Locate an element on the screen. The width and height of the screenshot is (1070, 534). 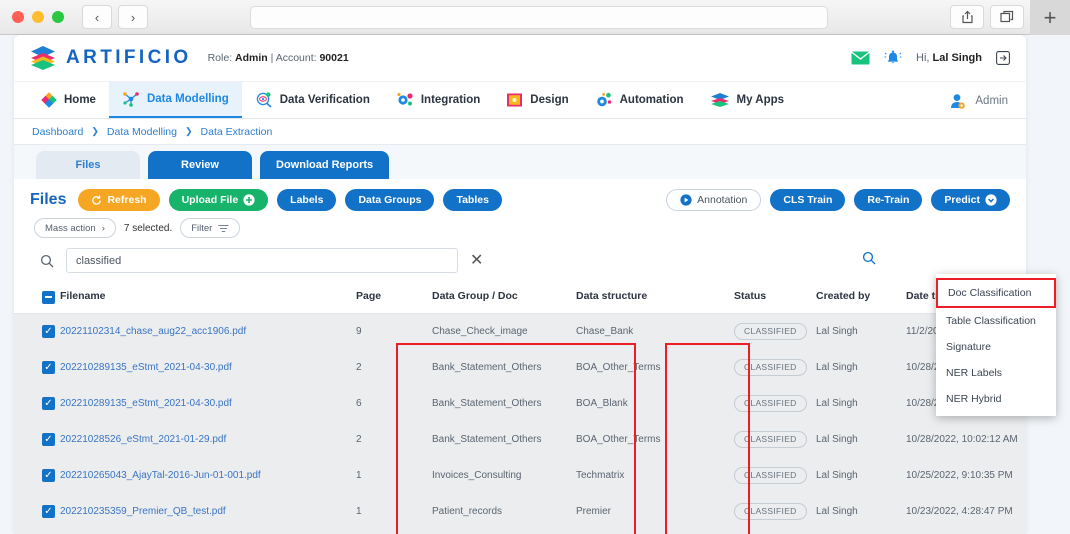
data-groups-button: Data Groups is located at coordinates (390, 200).